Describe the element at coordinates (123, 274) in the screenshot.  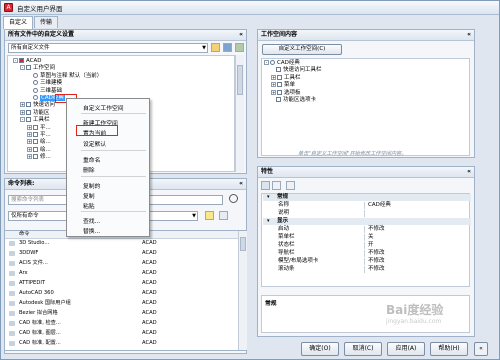
I see `table-row: Arx ACAD` at that location.